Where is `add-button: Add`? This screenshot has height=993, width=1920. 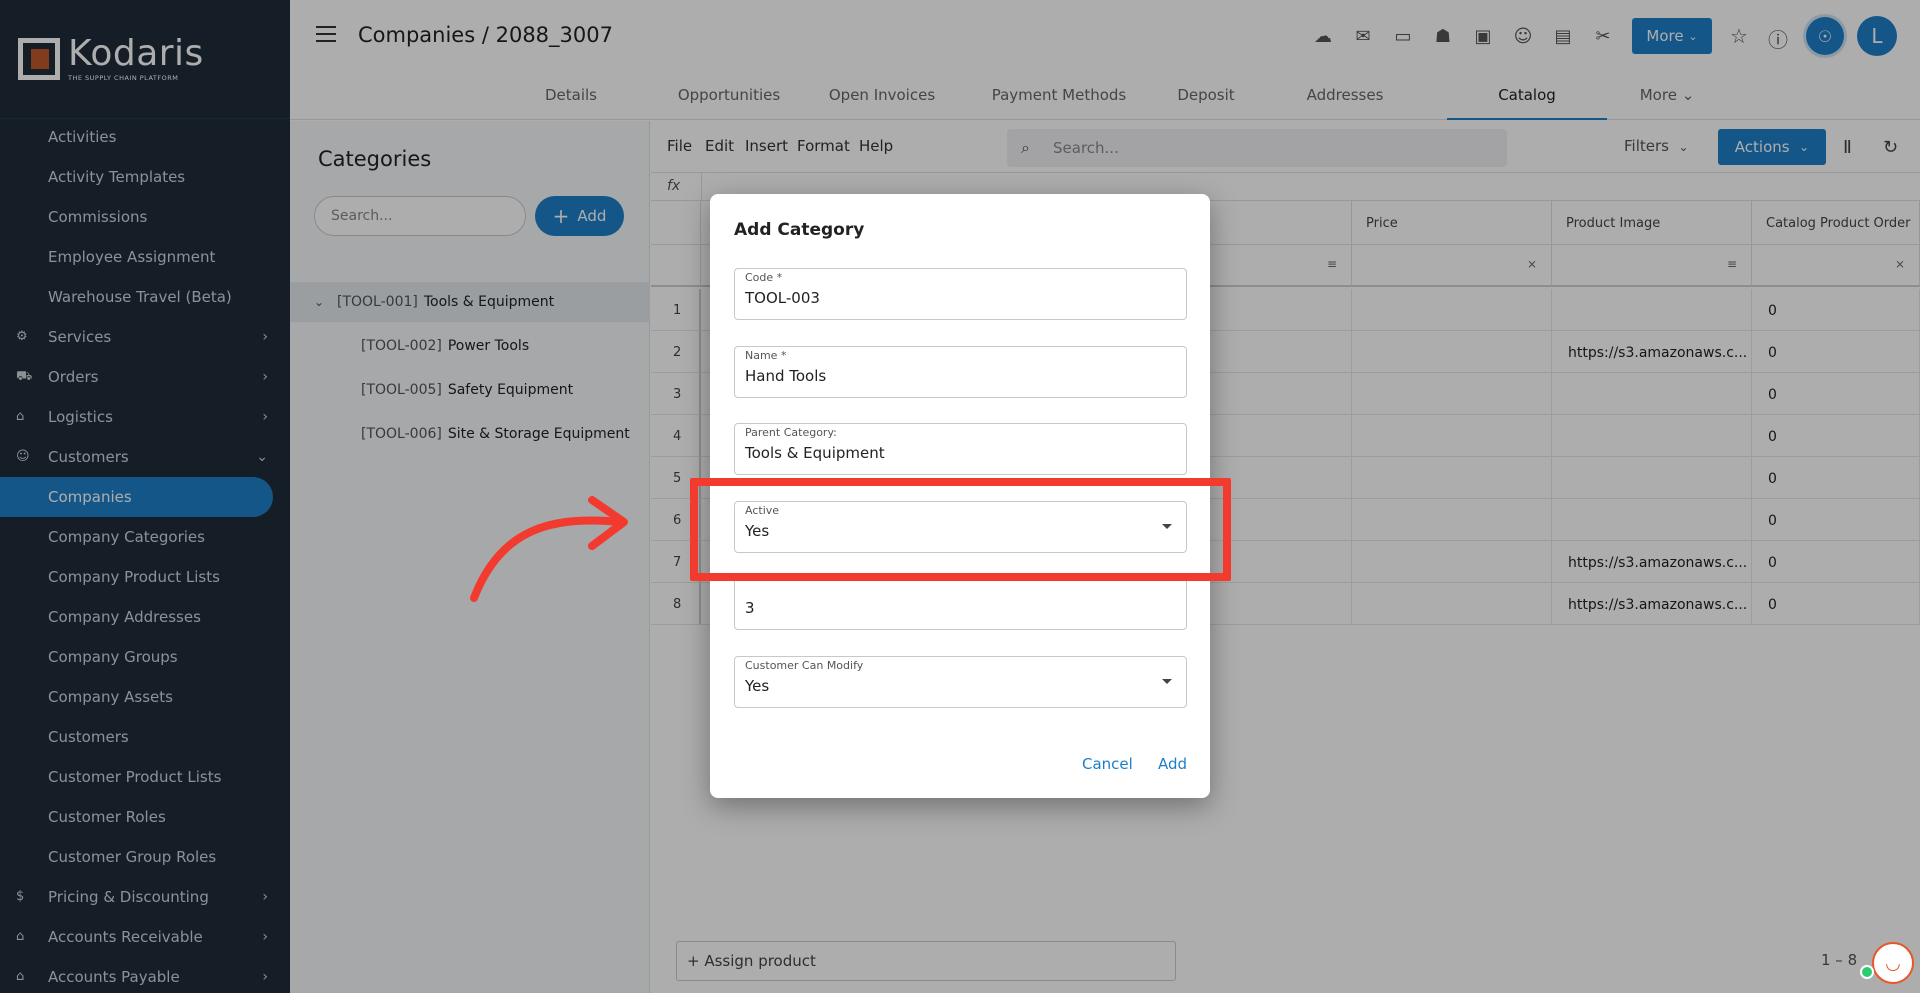 add-button: Add is located at coordinates (1172, 764).